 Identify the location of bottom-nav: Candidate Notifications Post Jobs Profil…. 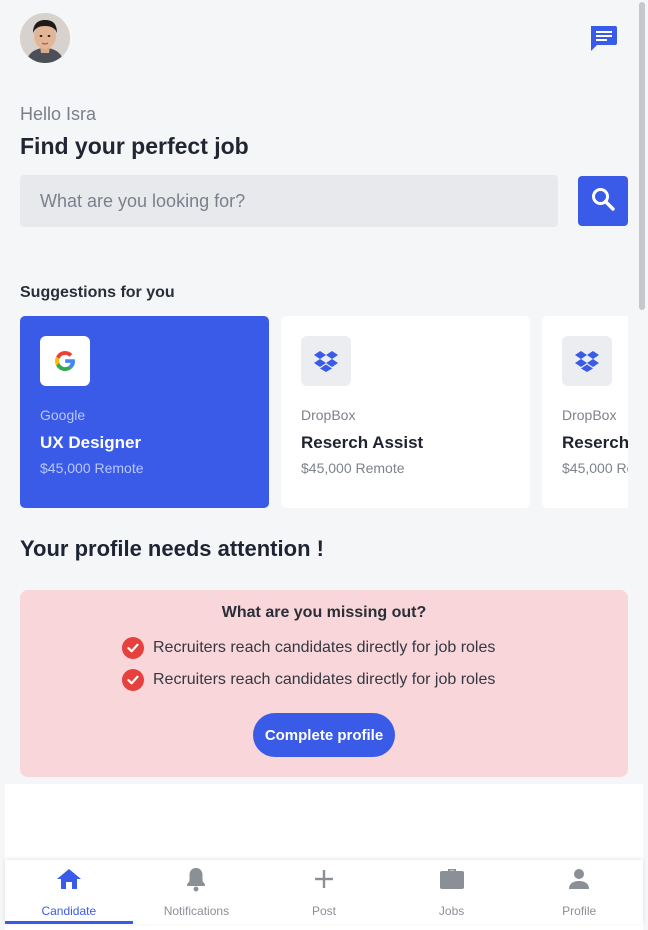
(324, 892).